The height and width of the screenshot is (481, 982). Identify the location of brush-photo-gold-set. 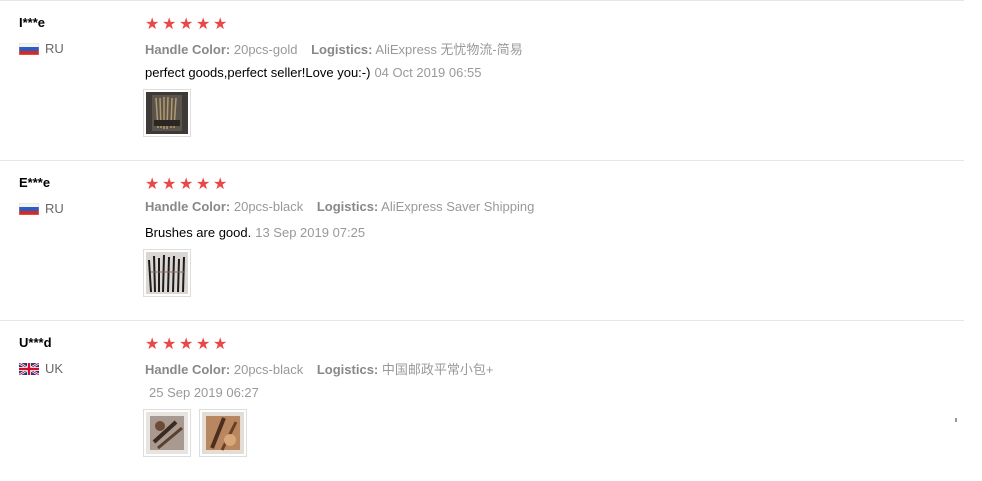
(167, 113).